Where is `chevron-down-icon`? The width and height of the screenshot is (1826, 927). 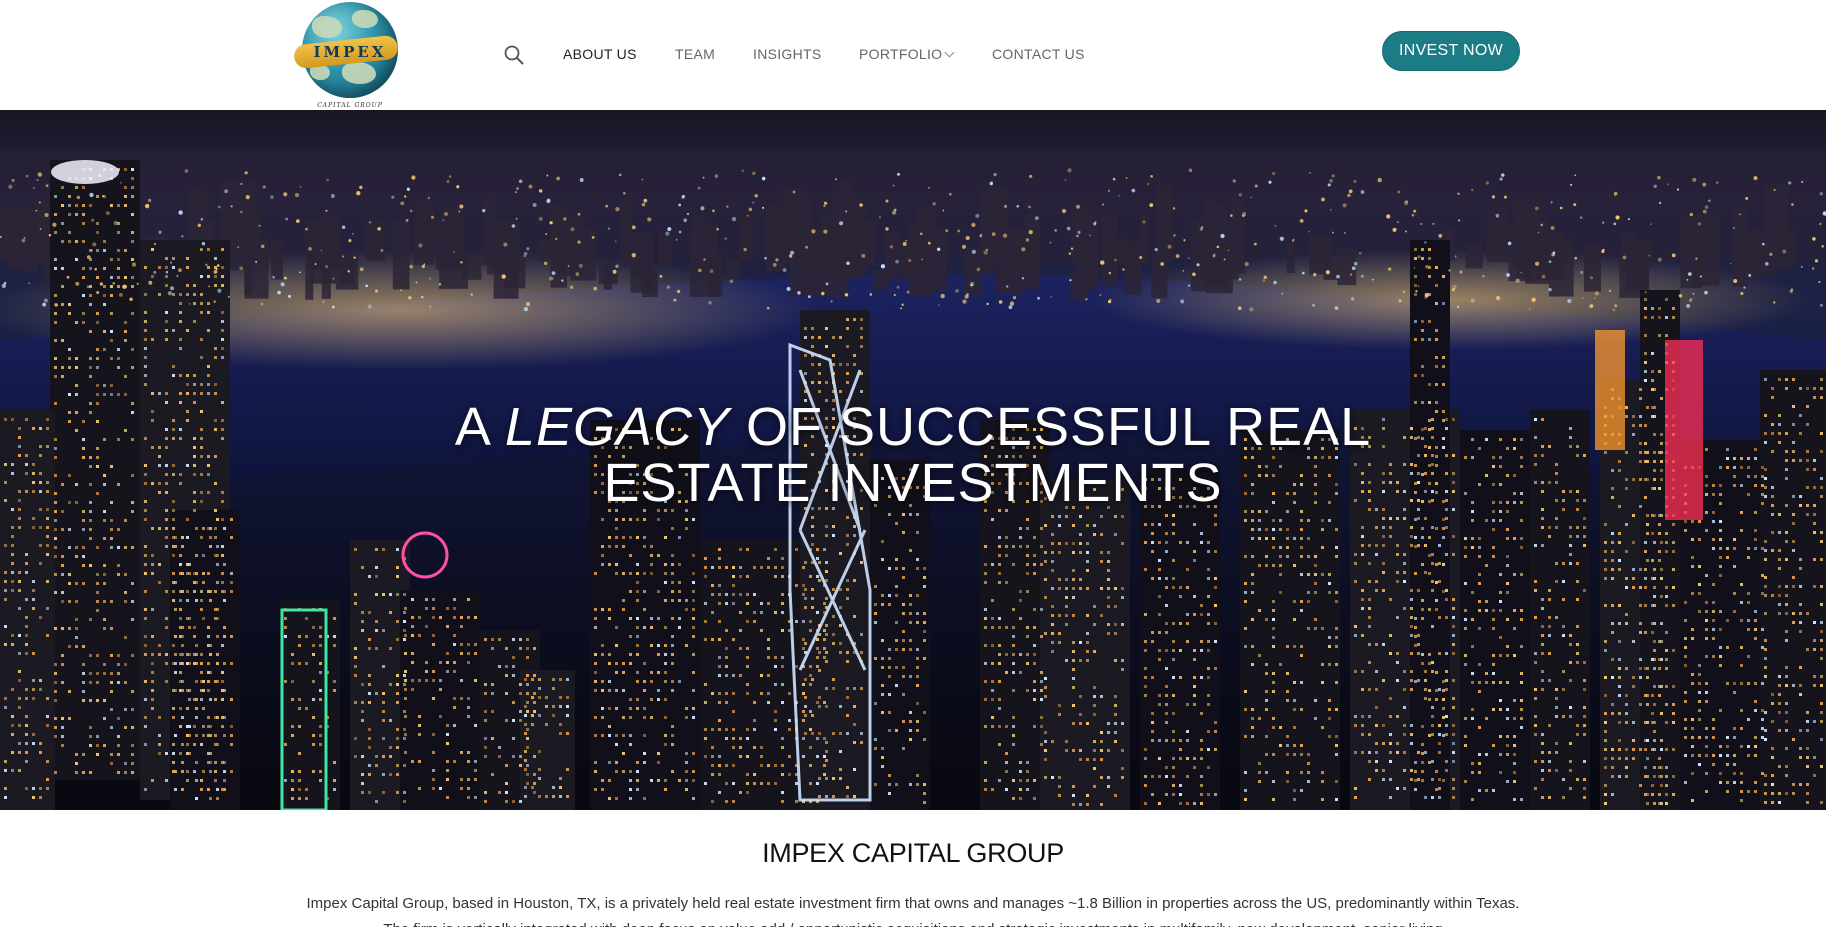 chevron-down-icon is located at coordinates (949, 52).